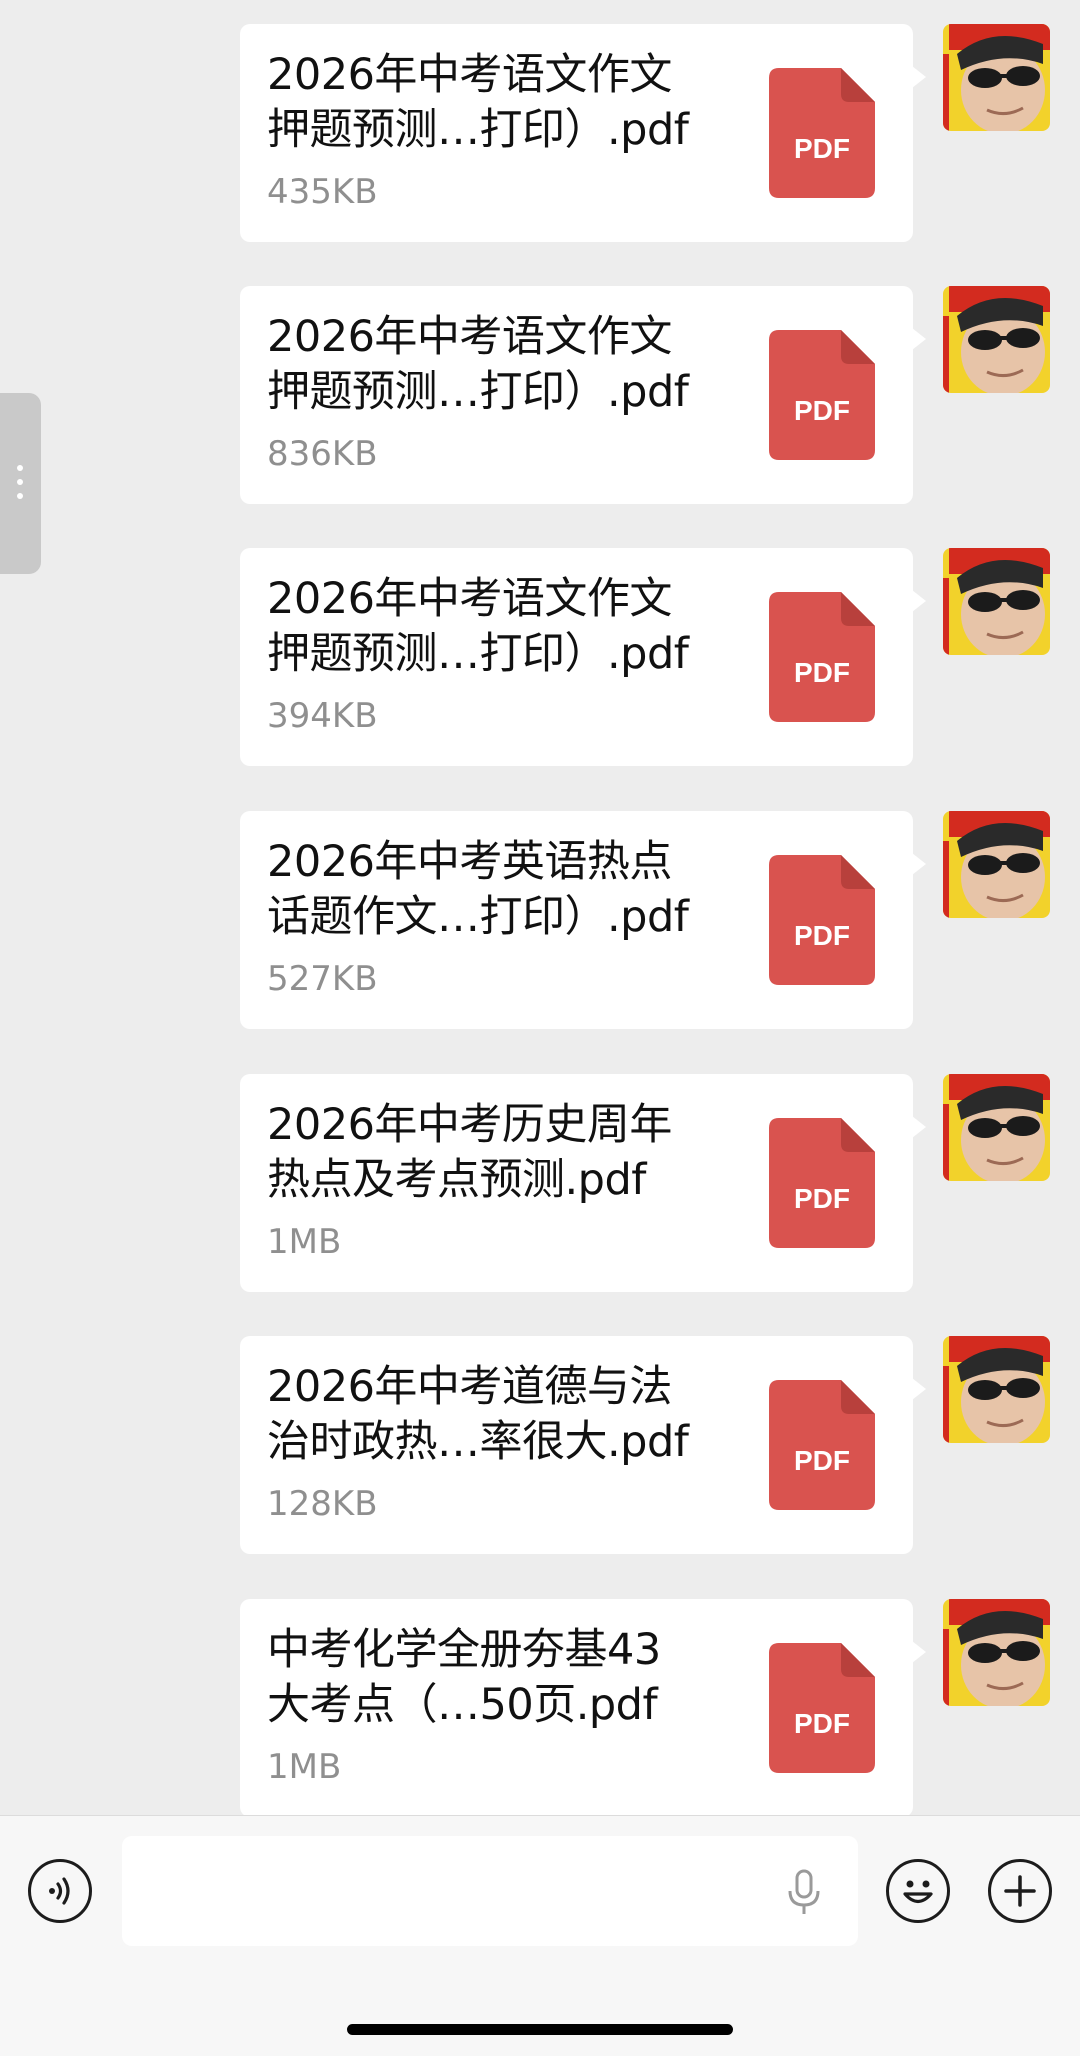  I want to click on home-indicator, so click(540, 2029).